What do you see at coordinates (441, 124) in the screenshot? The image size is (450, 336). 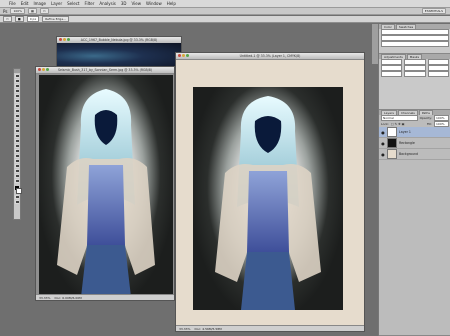 I see `fill-field: 100%` at bounding box center [441, 124].